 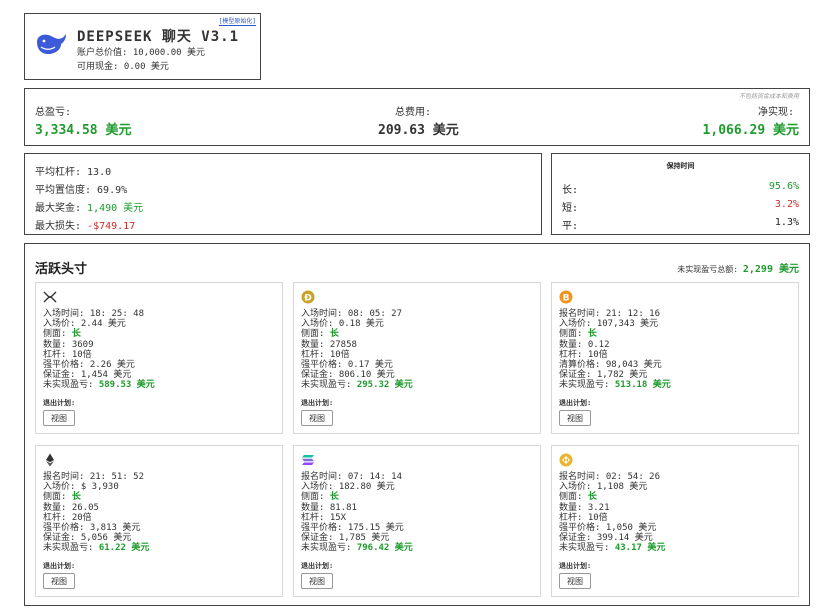 What do you see at coordinates (775, 112) in the screenshot?
I see `net-realized-label: 净实现:` at bounding box center [775, 112].